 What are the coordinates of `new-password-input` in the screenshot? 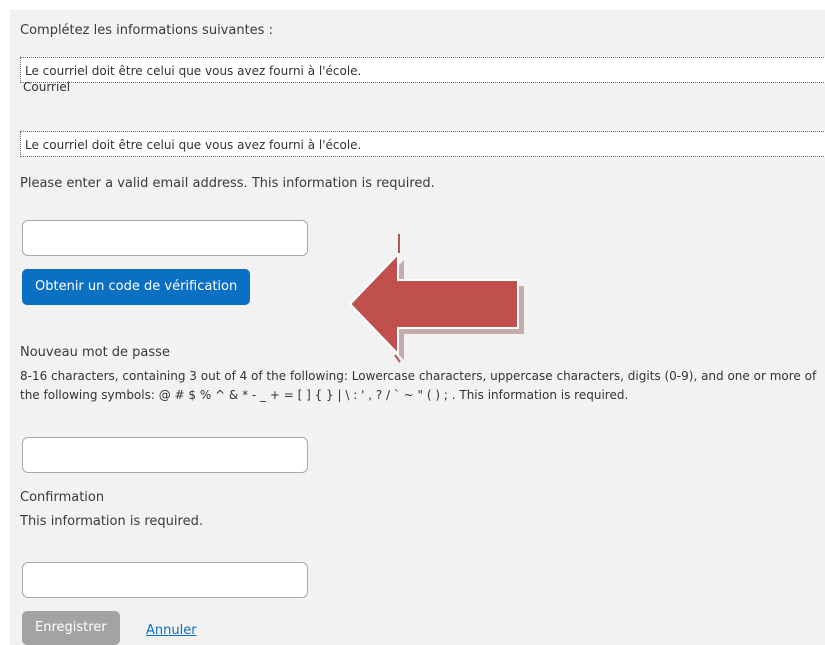 It's located at (165, 455).